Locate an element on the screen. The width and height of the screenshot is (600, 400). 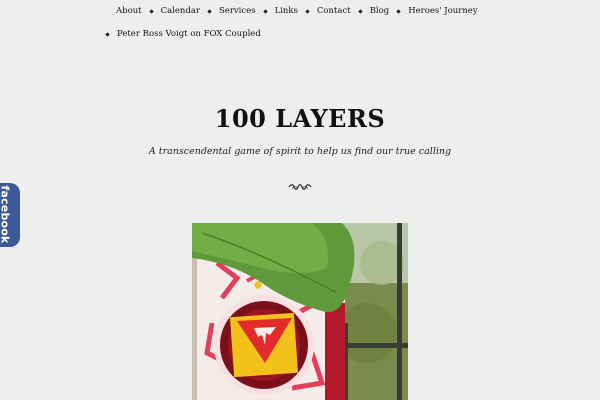
nav-item-services: Services is located at coordinates (228, 11).